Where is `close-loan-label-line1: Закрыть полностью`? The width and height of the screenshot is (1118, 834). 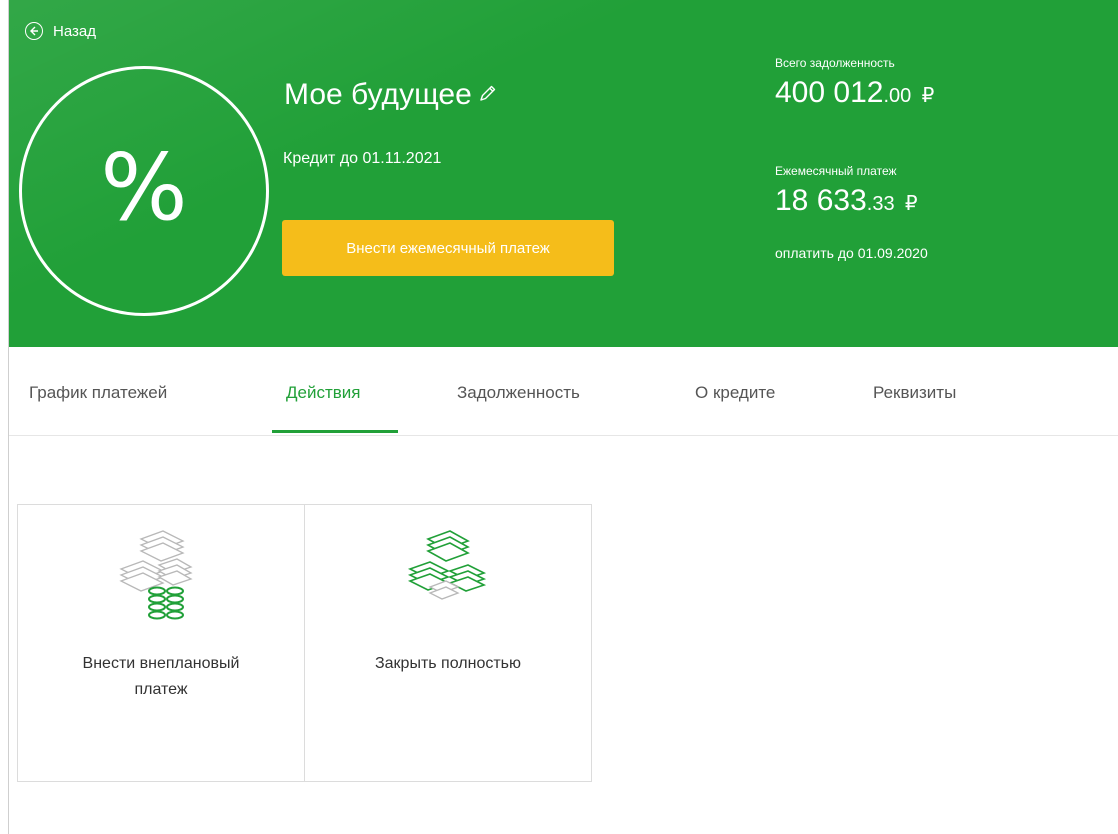 close-loan-label-line1: Закрыть полностью is located at coordinates (447, 663).